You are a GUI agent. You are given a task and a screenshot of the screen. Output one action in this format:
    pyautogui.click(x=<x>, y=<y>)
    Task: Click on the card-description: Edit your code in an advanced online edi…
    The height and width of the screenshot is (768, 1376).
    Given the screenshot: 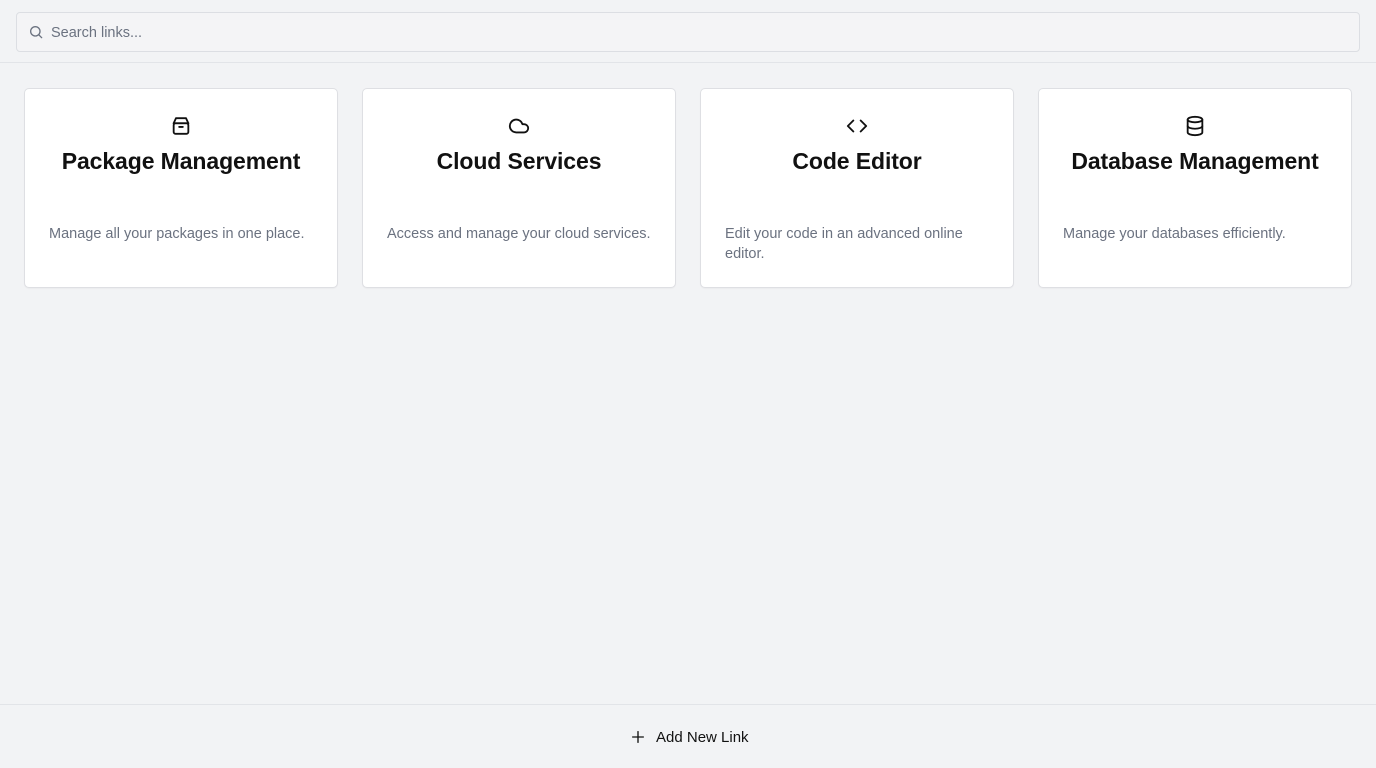 What is the action you would take?
    pyautogui.click(x=844, y=244)
    